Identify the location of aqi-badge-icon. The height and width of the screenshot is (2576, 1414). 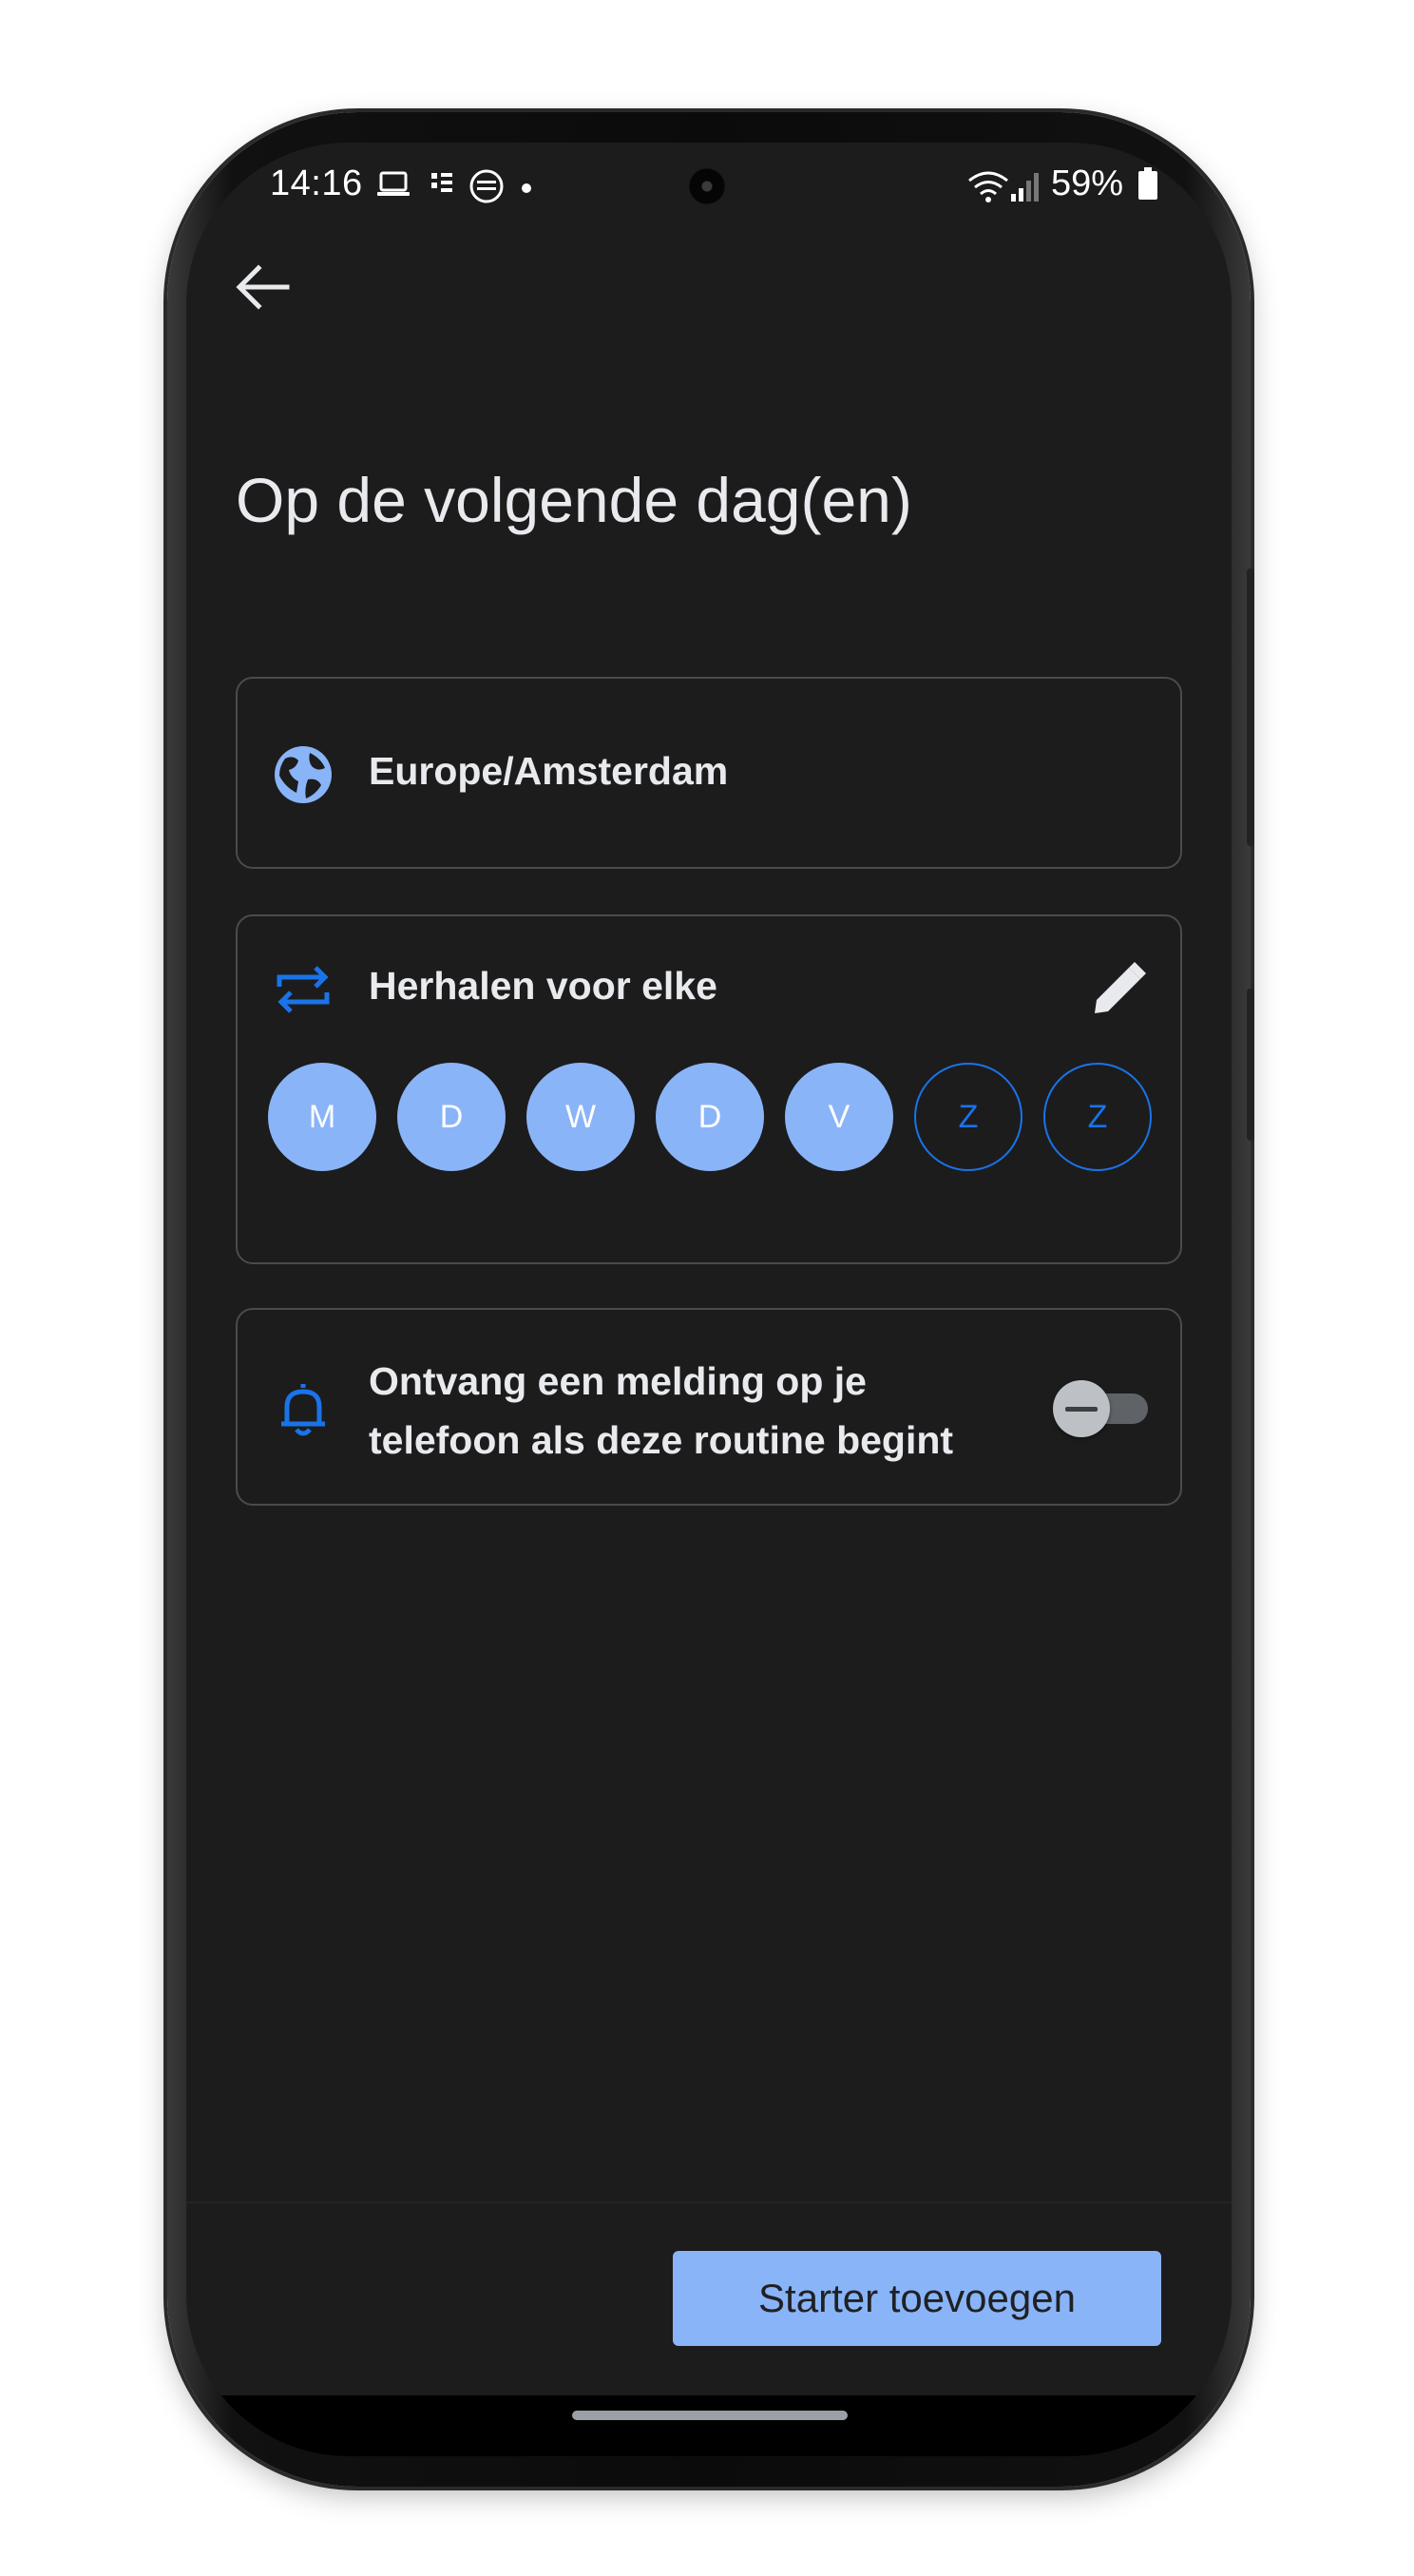
(486, 186).